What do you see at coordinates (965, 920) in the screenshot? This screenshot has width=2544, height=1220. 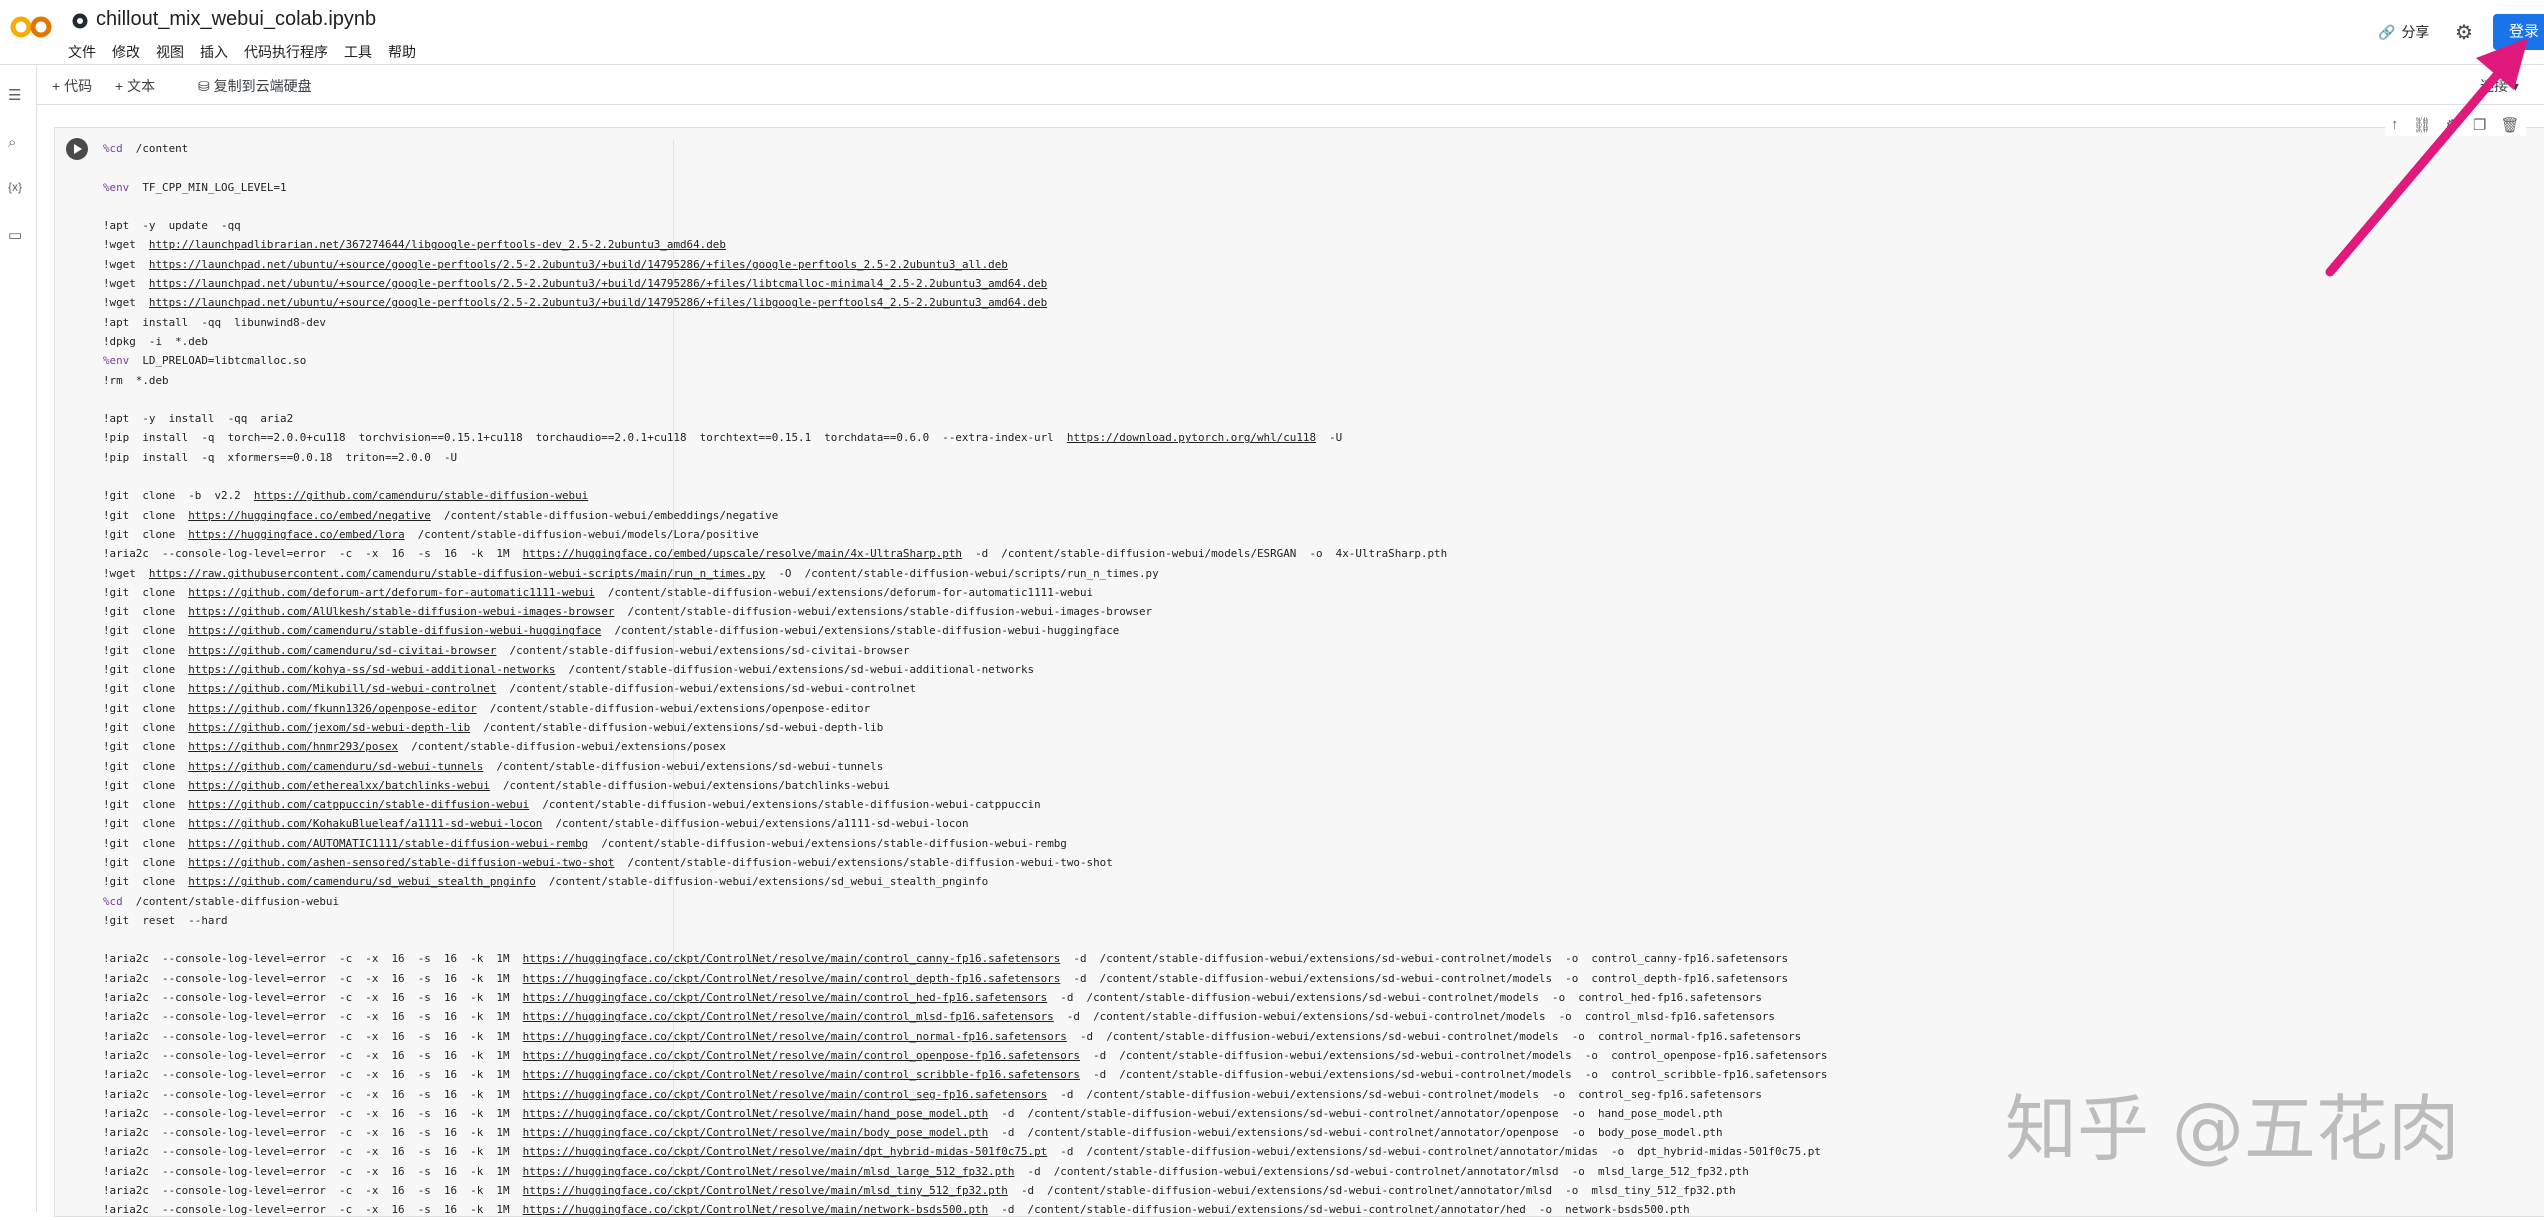 I see `code-line: !git reset --hard` at bounding box center [965, 920].